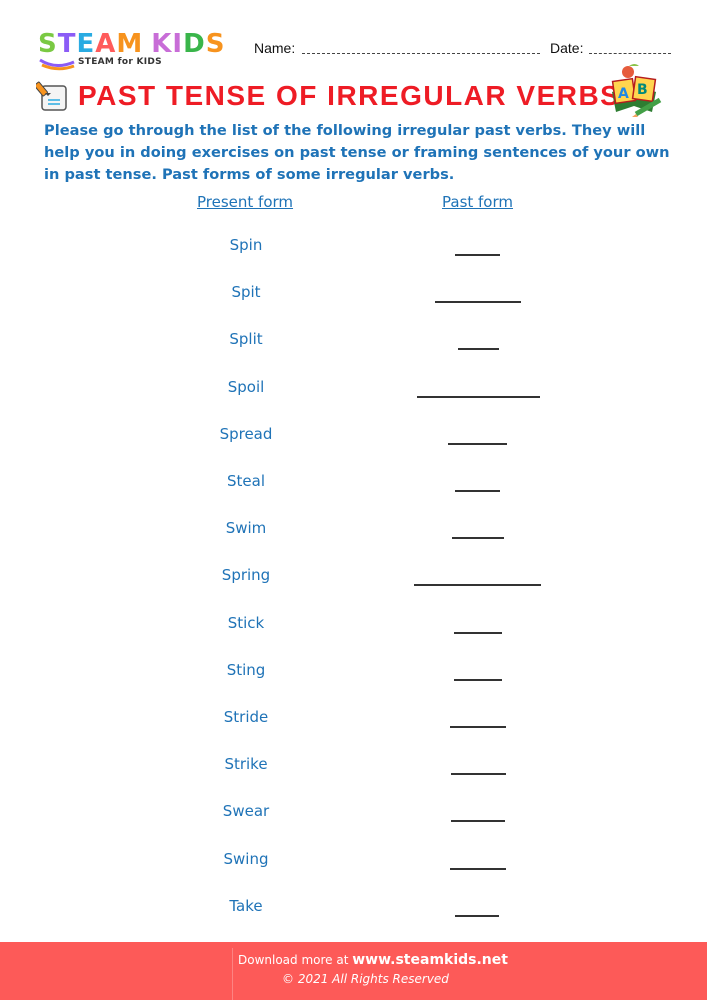  I want to click on verb-row: Steal, so click(353, 487).